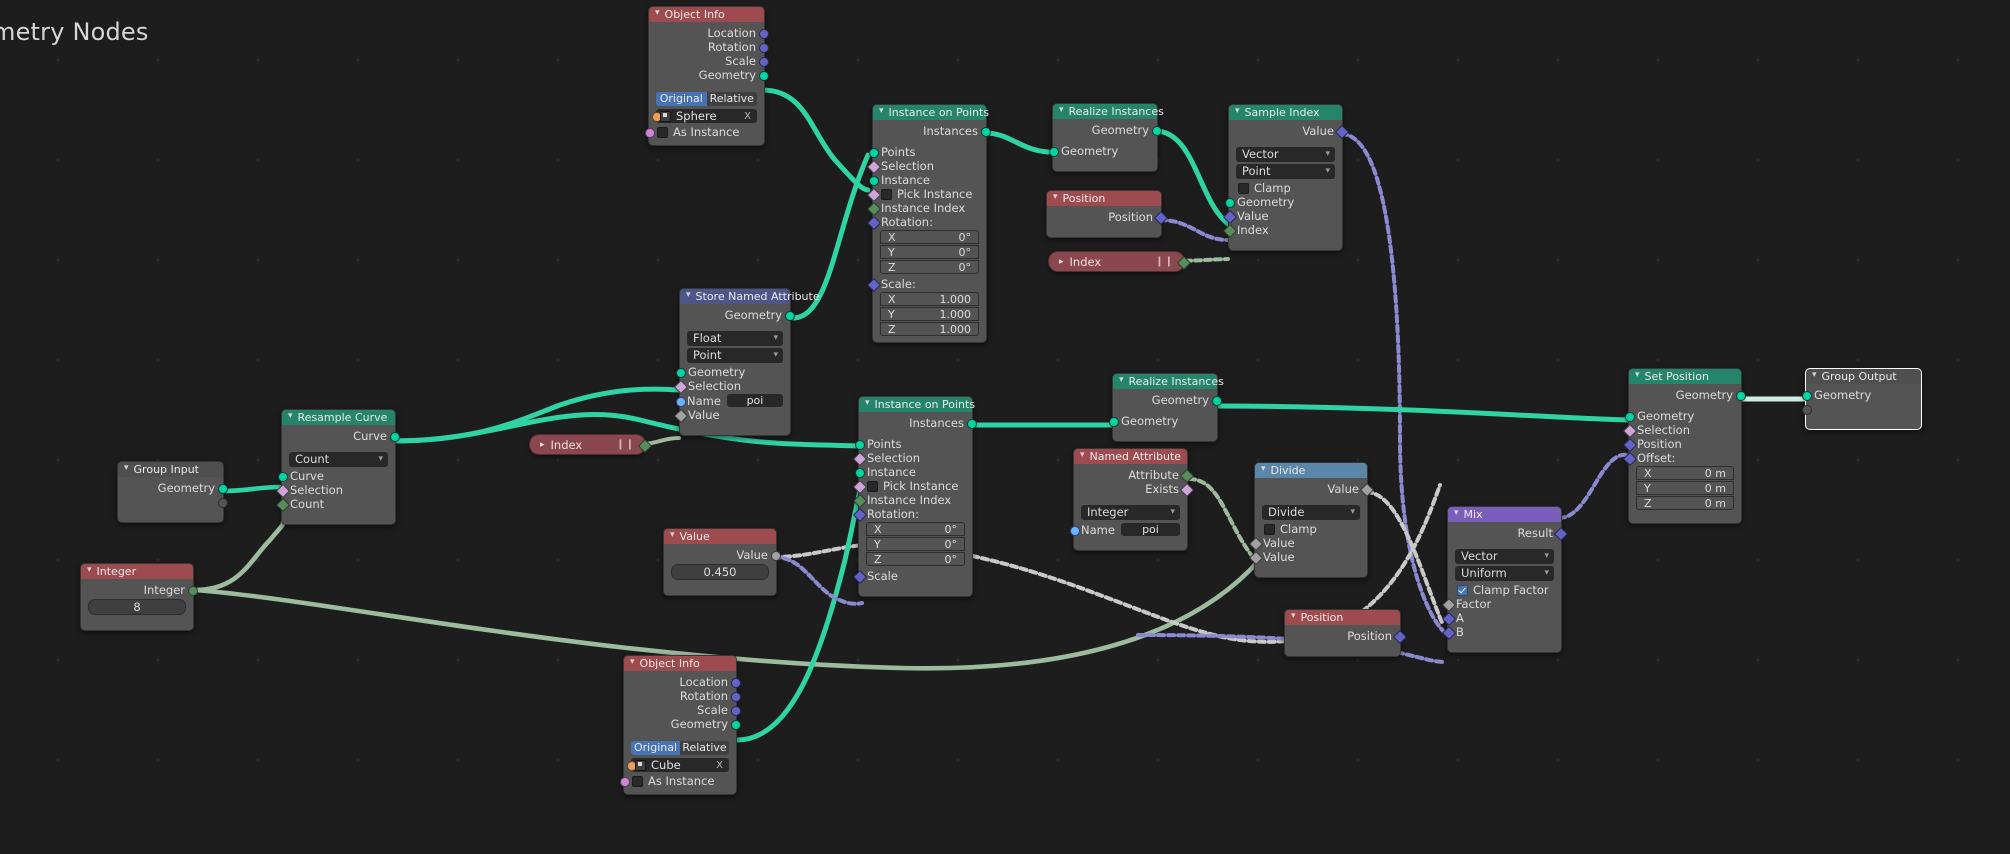 This screenshot has width=2010, height=854. Describe the element at coordinates (1108, 111) in the screenshot. I see `node-header: ▾ Realize Instances` at that location.